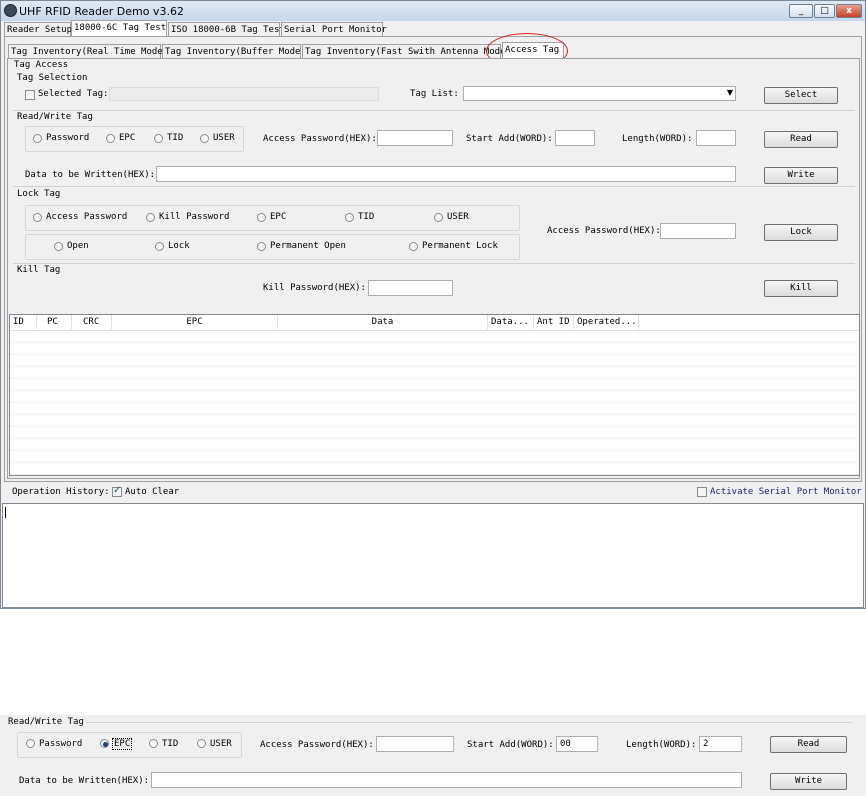 This screenshot has height=796, width=866. What do you see at coordinates (39, 270) in the screenshot?
I see `kill-tag-title: Kill Tag` at bounding box center [39, 270].